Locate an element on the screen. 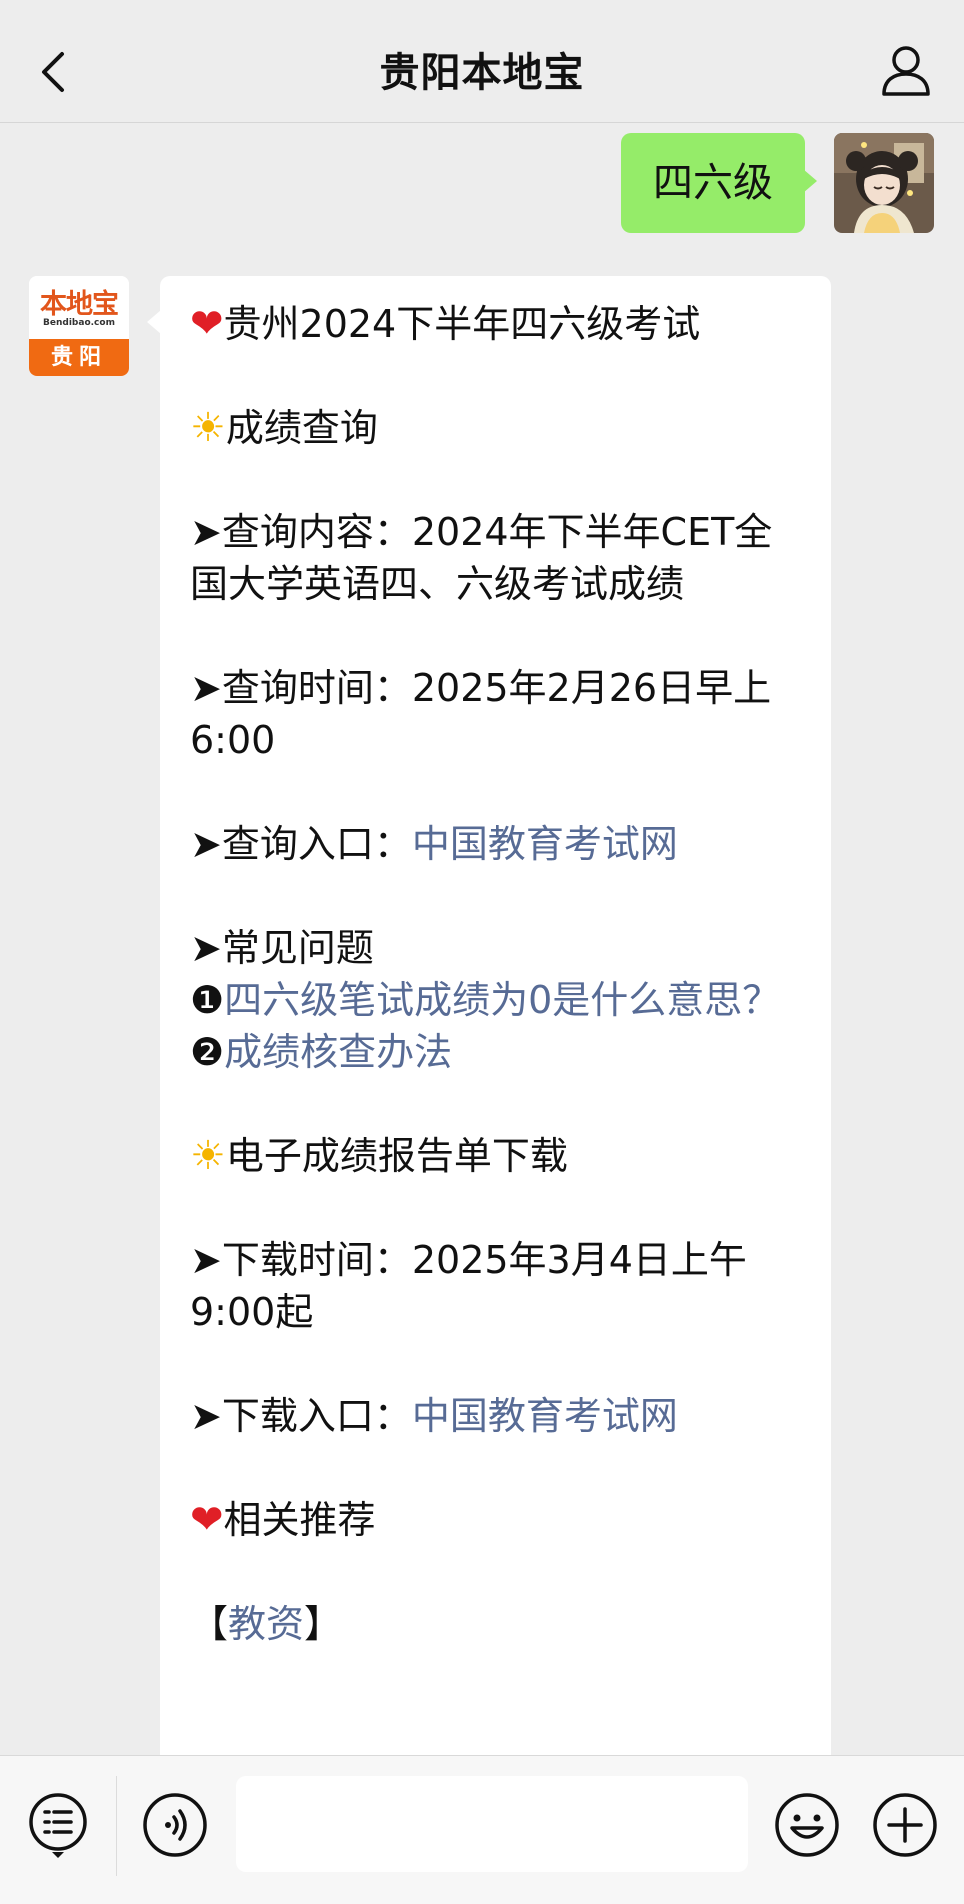 This screenshot has width=964, height=1904. emoji-icon is located at coordinates (807, 1825).